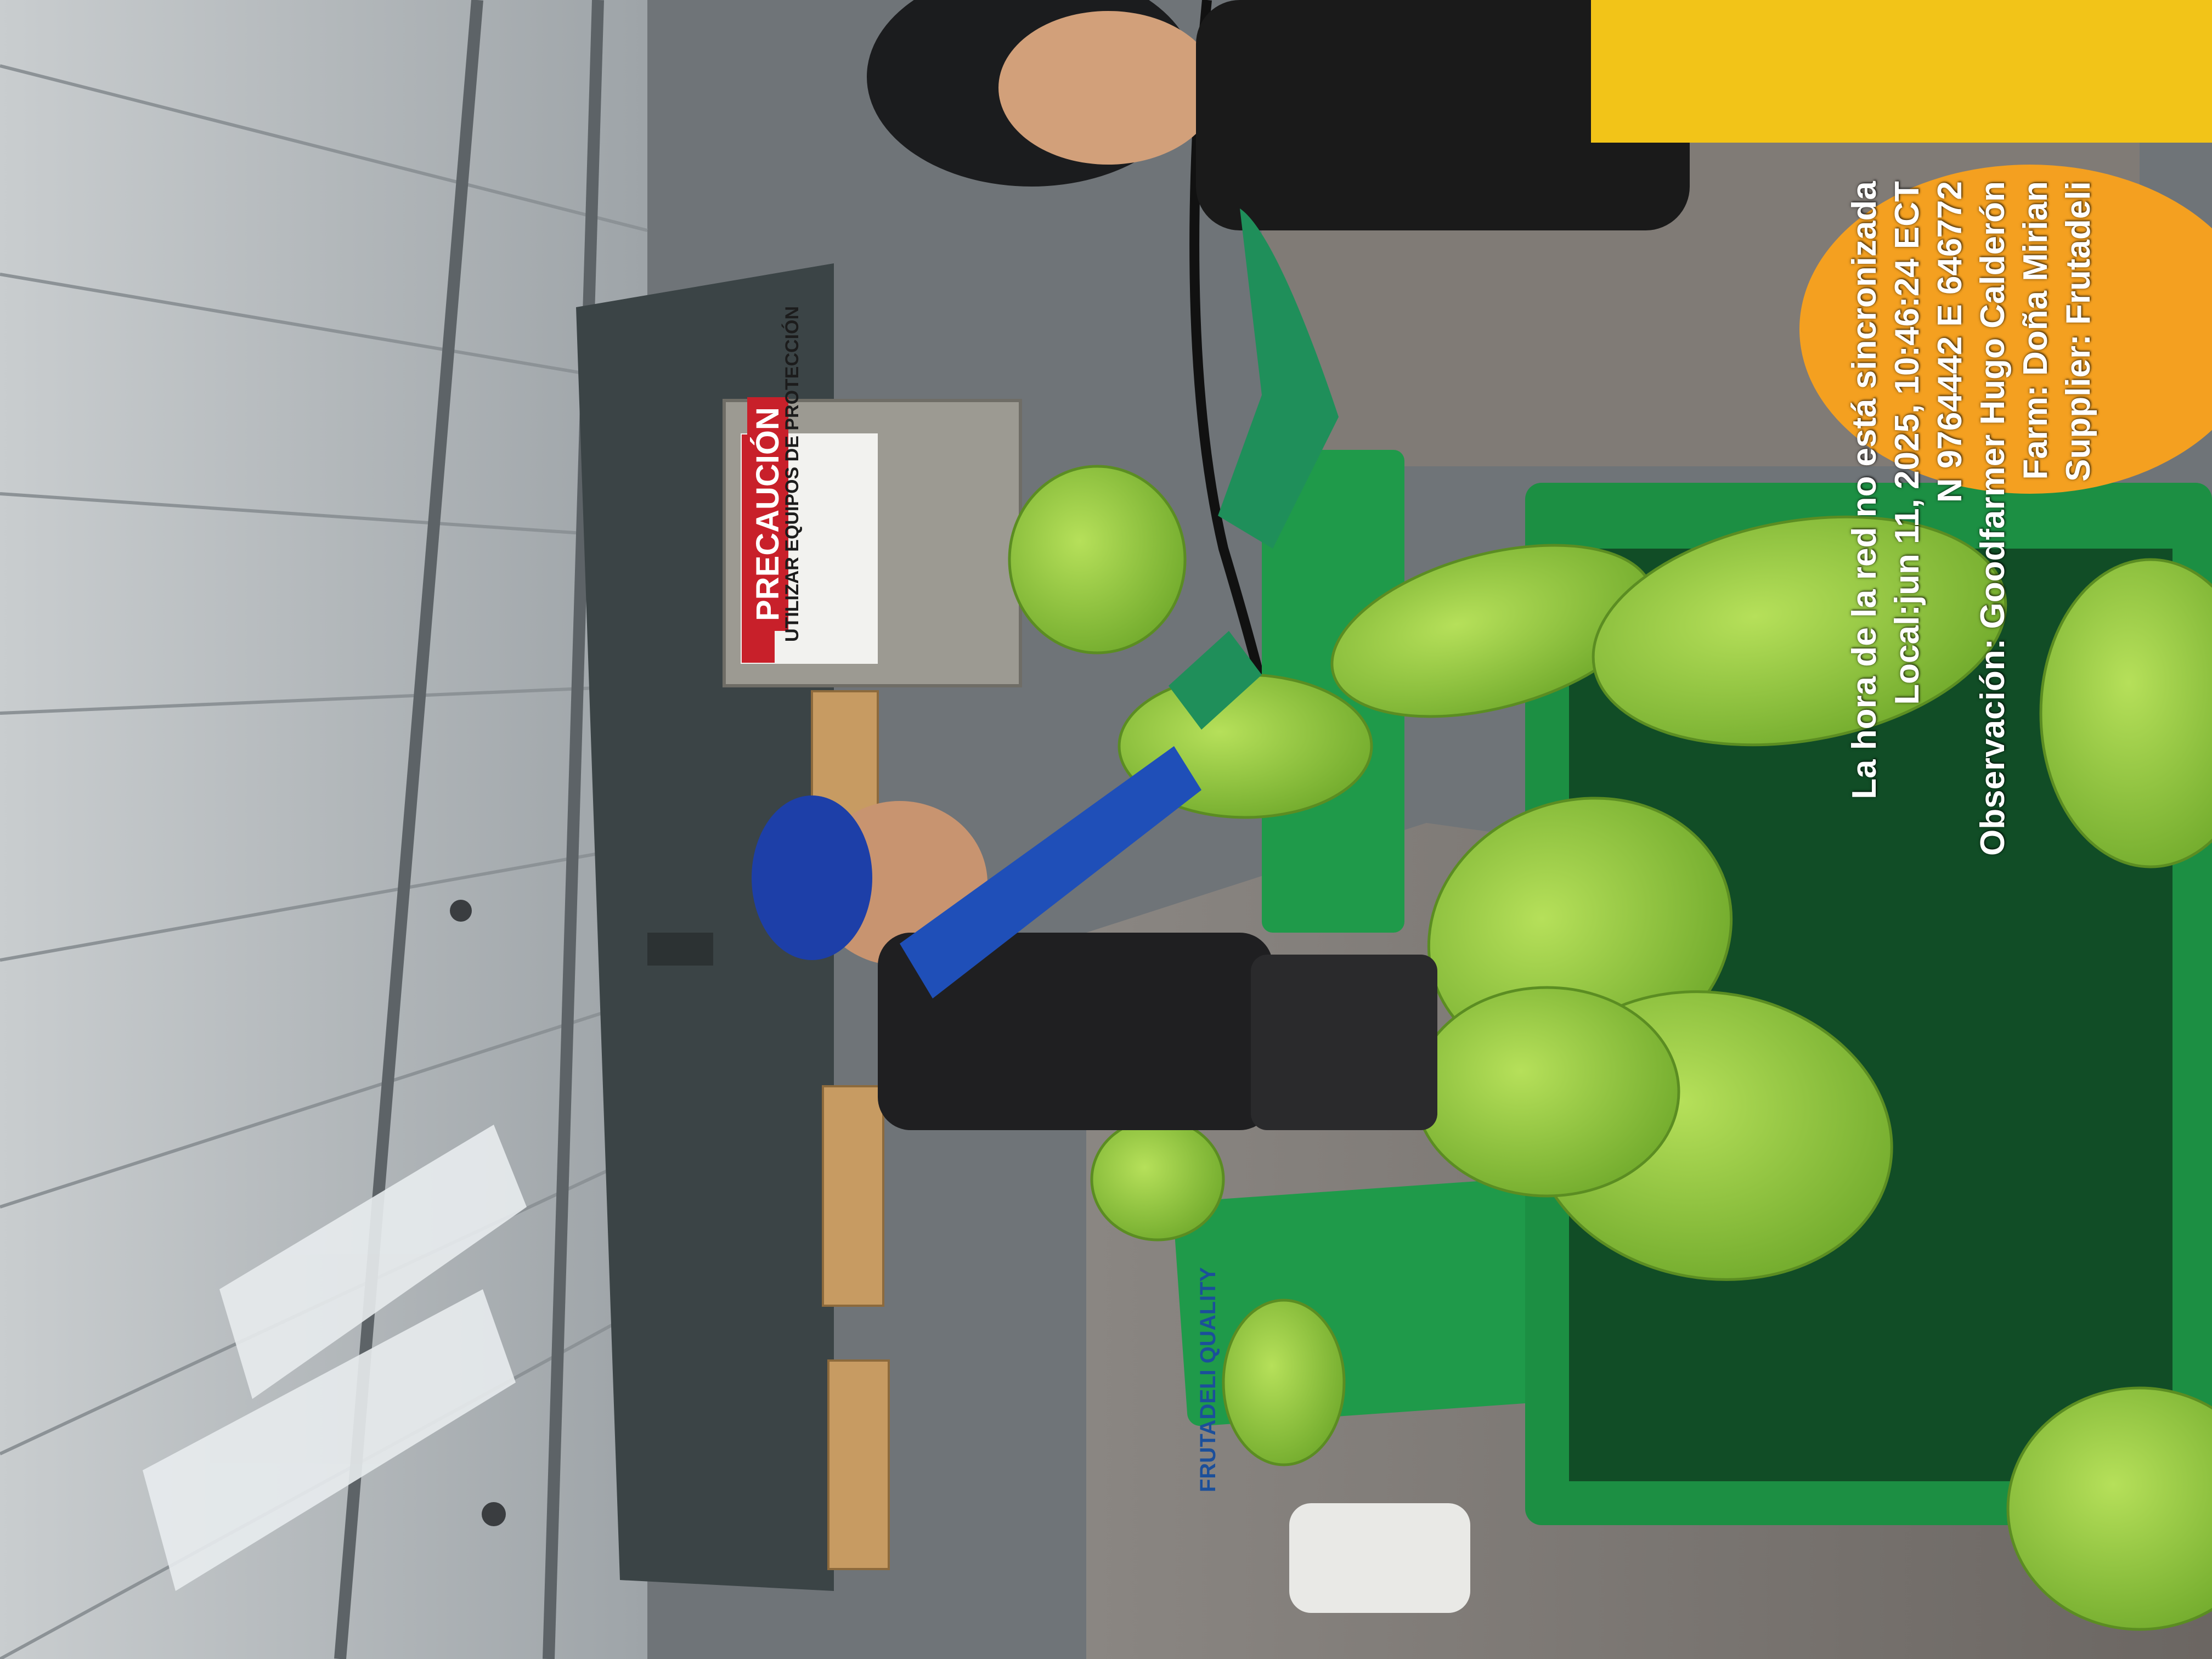  Describe the element at coordinates (2036, 331) in the screenshot. I see `overlay-farm: Farm: Doña Mirian` at that location.